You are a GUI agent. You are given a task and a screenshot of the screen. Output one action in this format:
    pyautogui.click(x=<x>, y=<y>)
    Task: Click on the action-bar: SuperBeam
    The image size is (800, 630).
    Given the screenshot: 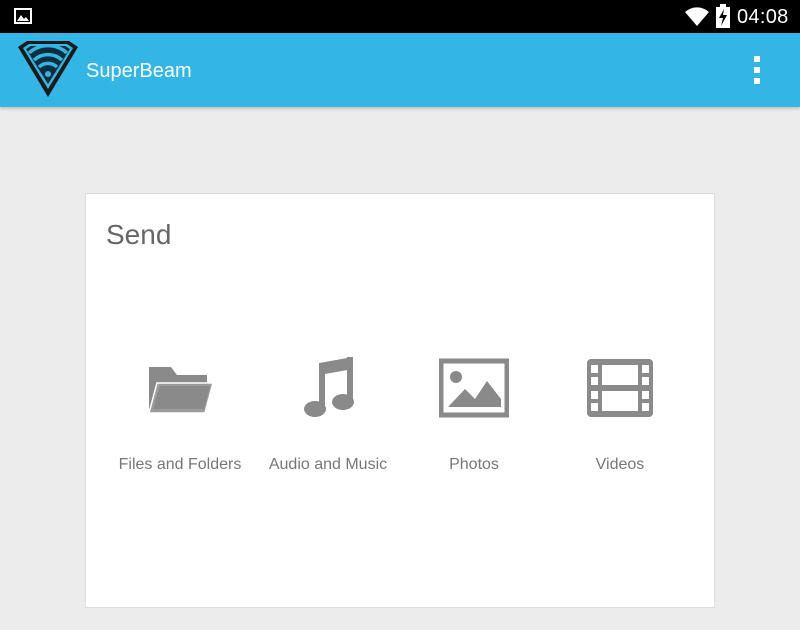 What is the action you would take?
    pyautogui.click(x=400, y=70)
    